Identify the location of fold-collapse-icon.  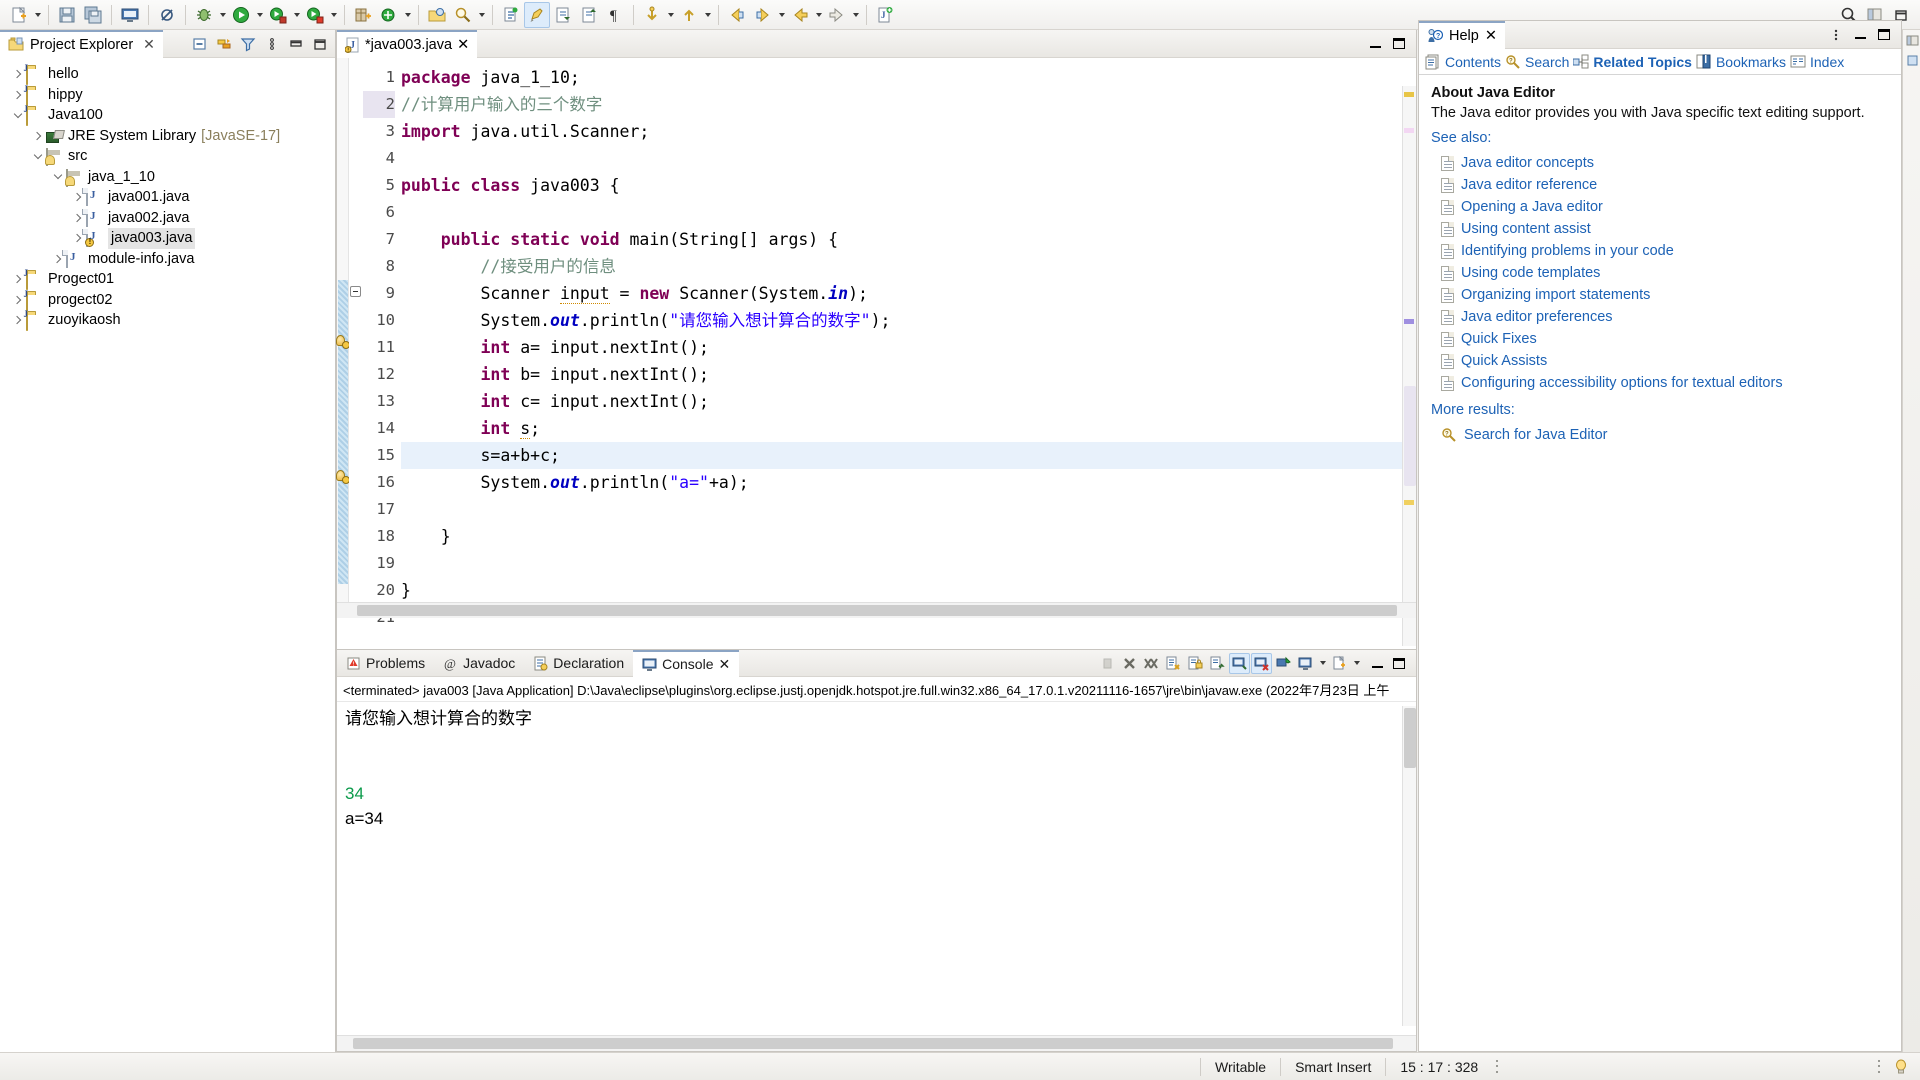
(355, 291).